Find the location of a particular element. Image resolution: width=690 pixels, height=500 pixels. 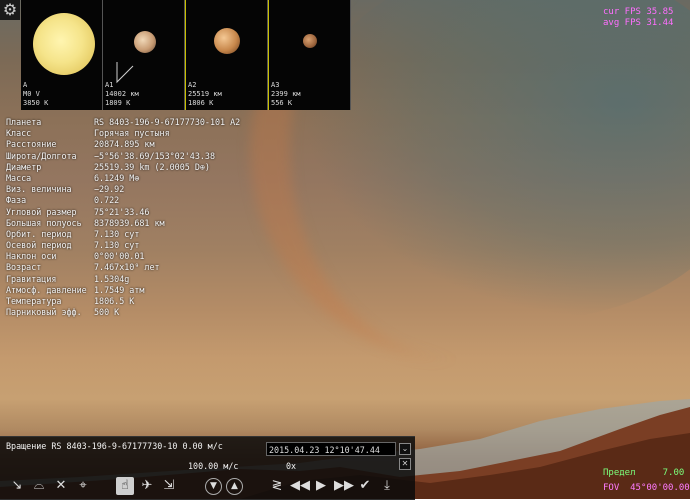

fast-forward-icon: ▶▶ is located at coordinates (344, 486).